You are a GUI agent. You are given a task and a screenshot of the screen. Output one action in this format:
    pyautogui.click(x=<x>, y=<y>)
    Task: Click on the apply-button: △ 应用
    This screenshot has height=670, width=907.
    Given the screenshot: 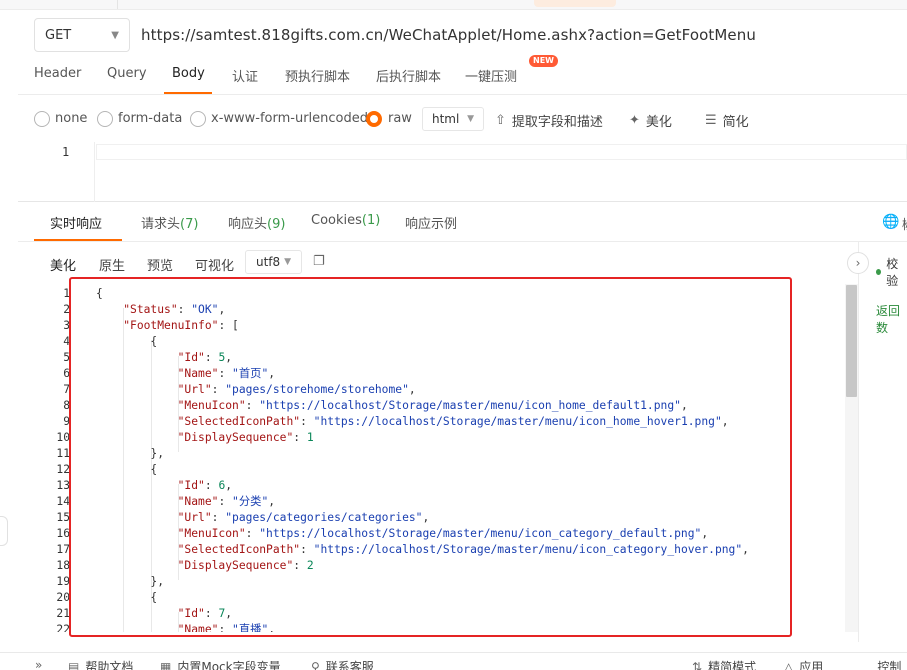 What is the action you would take?
    pyautogui.click(x=803, y=664)
    